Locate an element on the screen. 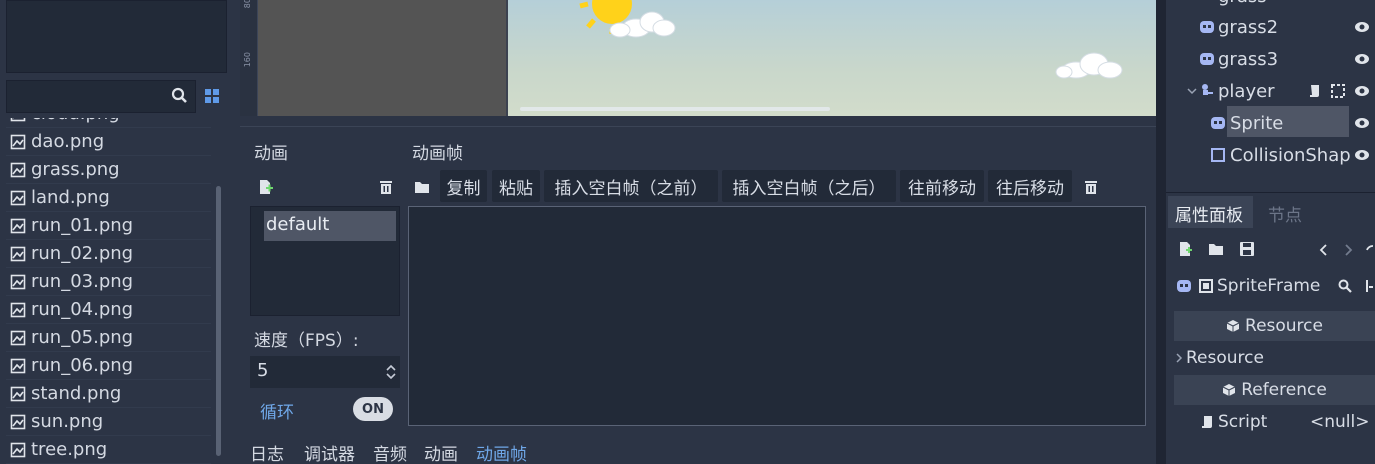  file-item: grass.png is located at coordinates (108, 170).